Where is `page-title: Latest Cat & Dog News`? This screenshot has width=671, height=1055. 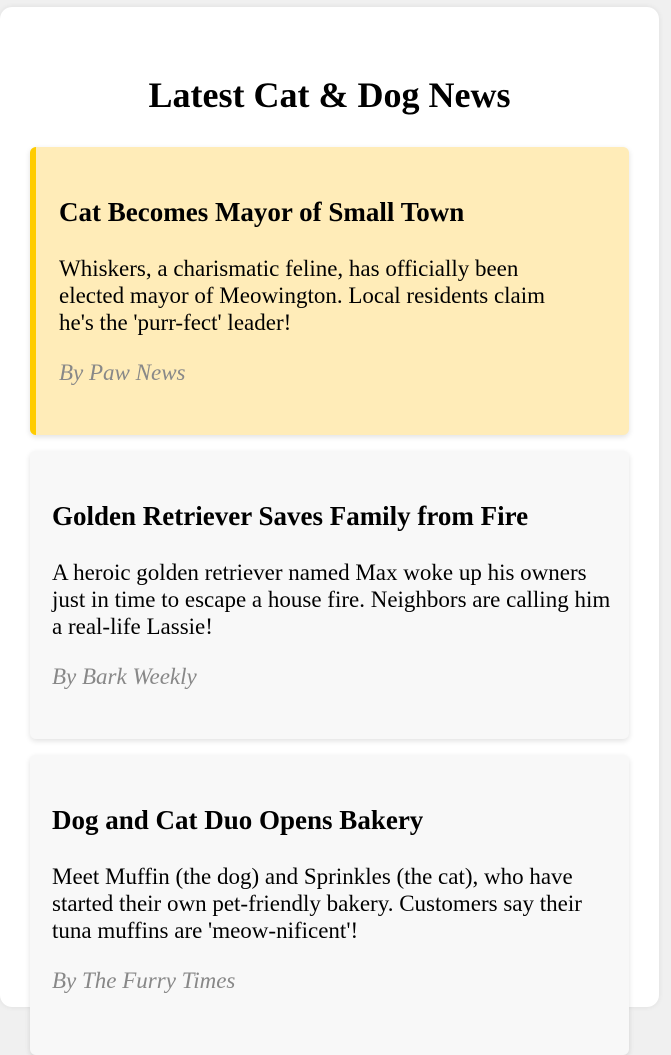
page-title: Latest Cat & Dog News is located at coordinates (329, 95).